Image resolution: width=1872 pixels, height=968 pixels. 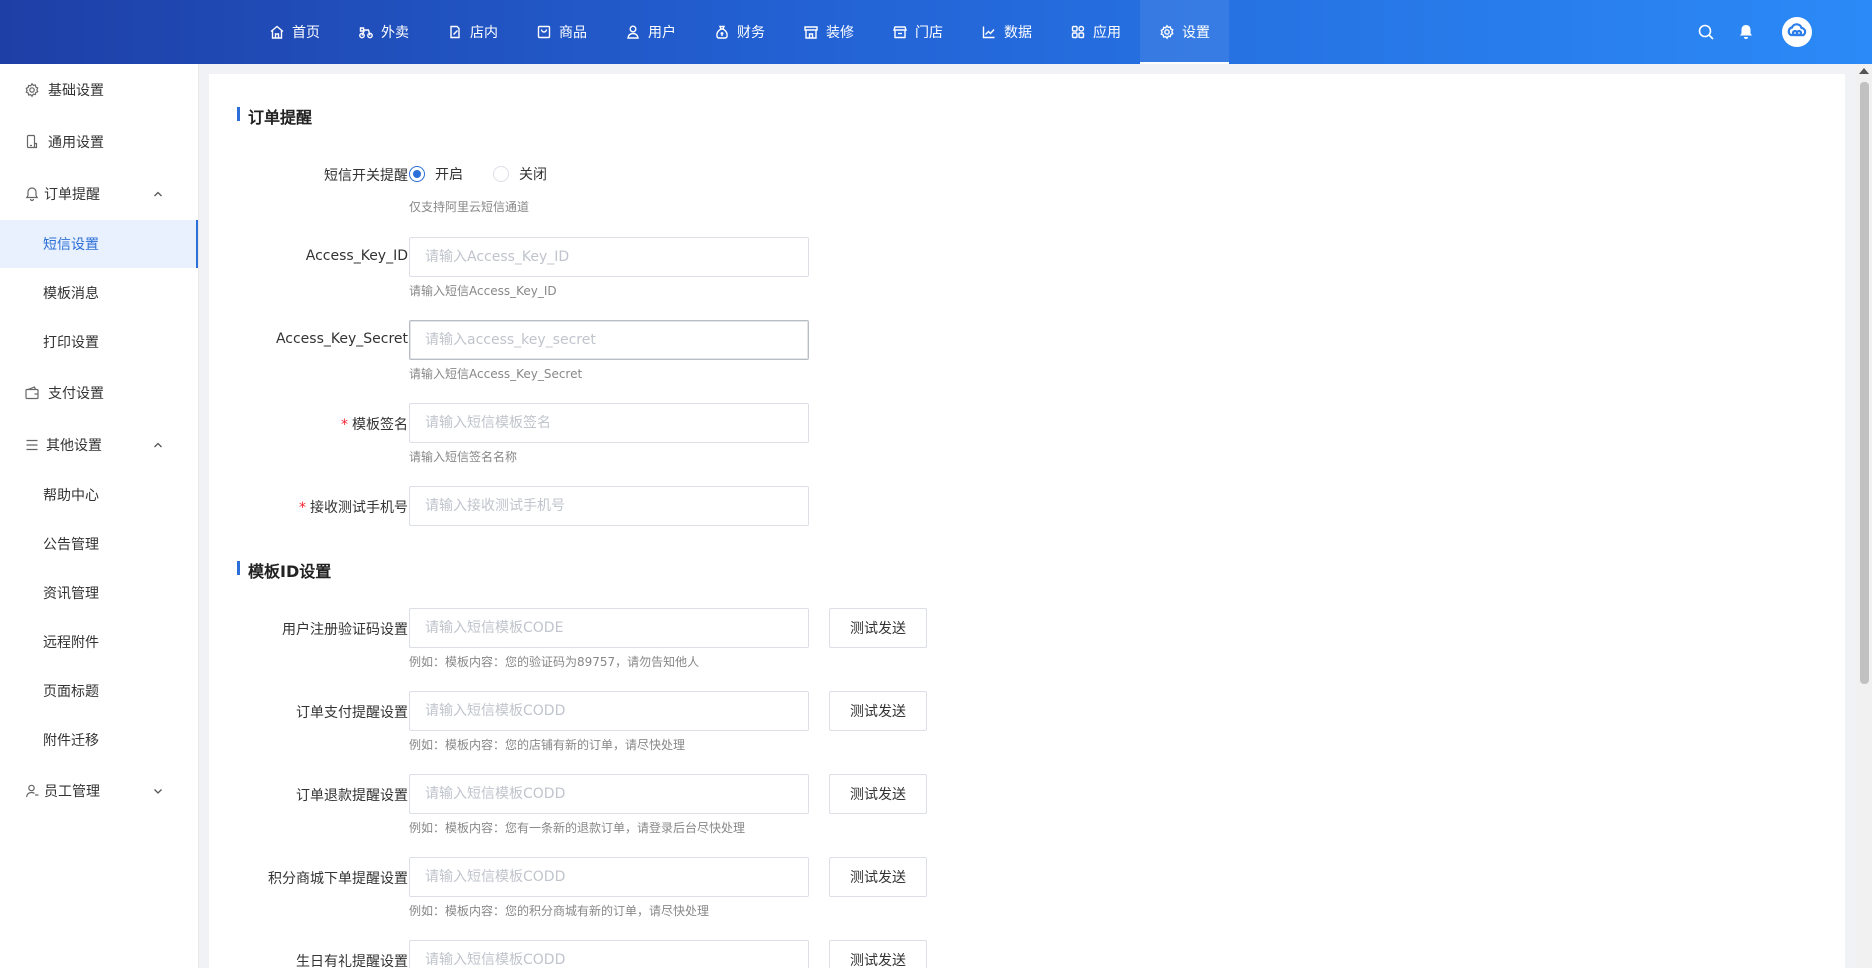 I want to click on nav-settings: 设置, so click(x=1184, y=32).